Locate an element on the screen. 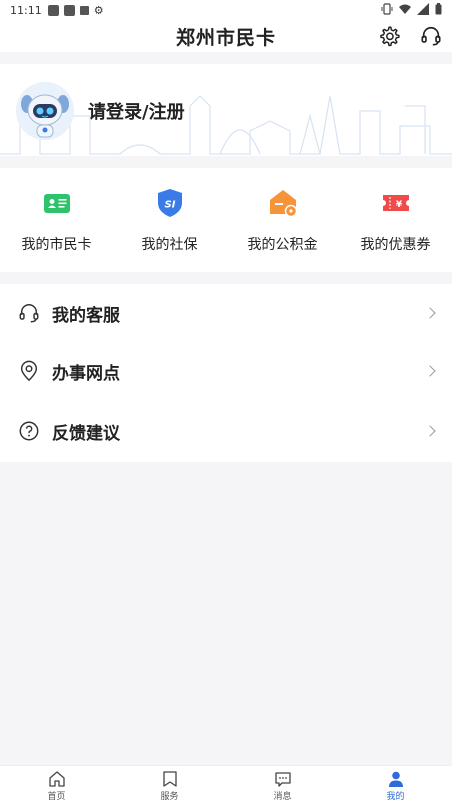 The height and width of the screenshot is (805, 452). avatar is located at coordinates (45, 111).